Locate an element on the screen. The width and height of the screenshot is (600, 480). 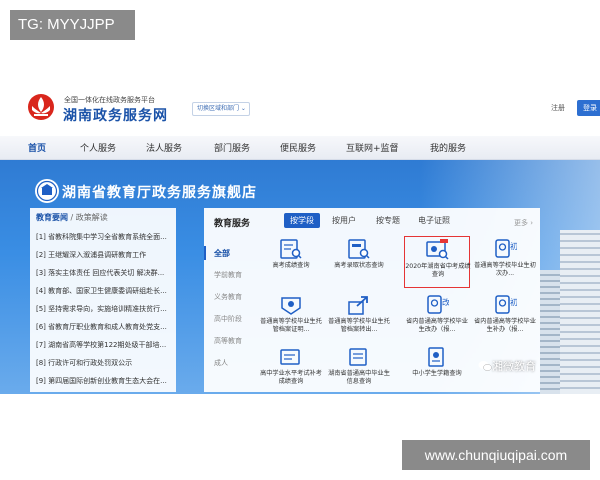
service-label: 高中学业水平考试补考成绩查询 is located at coordinates (291, 377).